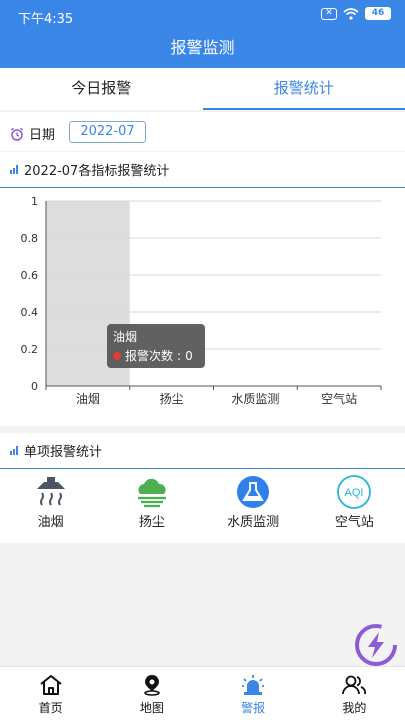 The height and width of the screenshot is (720, 405). Describe the element at coordinates (30, 312) in the screenshot. I see `y-tick-label: 0.4` at that location.